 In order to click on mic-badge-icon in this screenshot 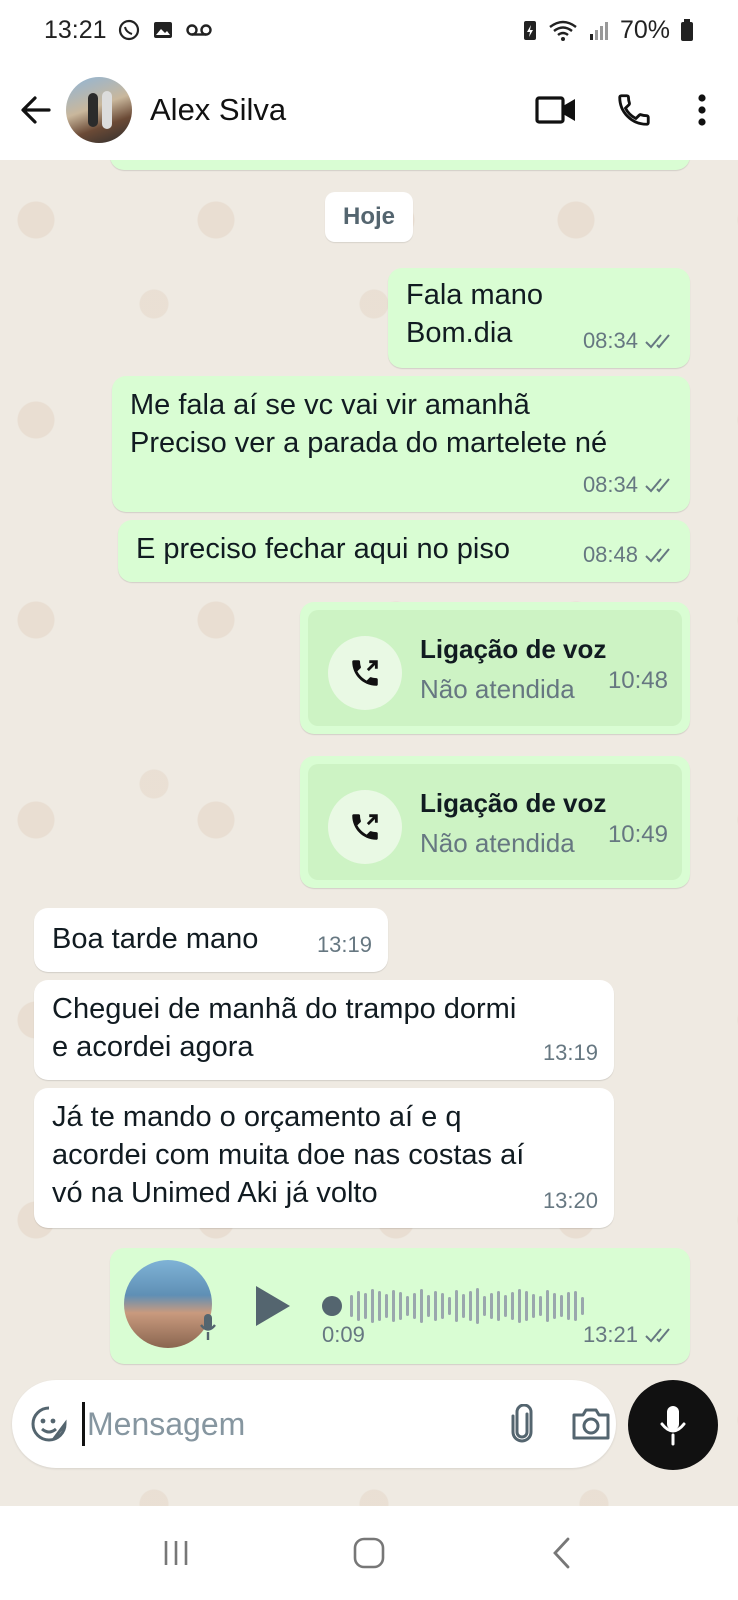, I will do `click(208, 1332)`.